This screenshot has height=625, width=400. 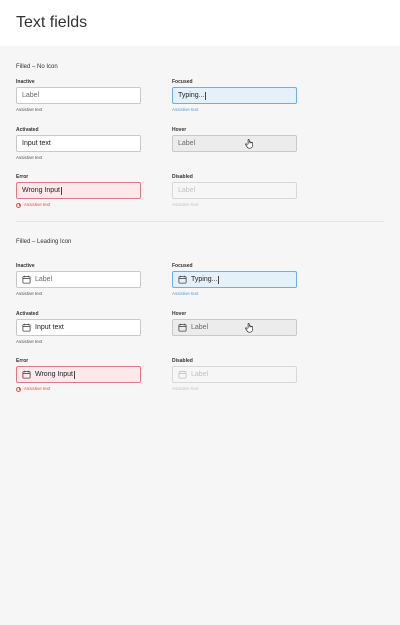 I want to click on field-activated: Activated Input text Assistive text, so click(x=78, y=143).